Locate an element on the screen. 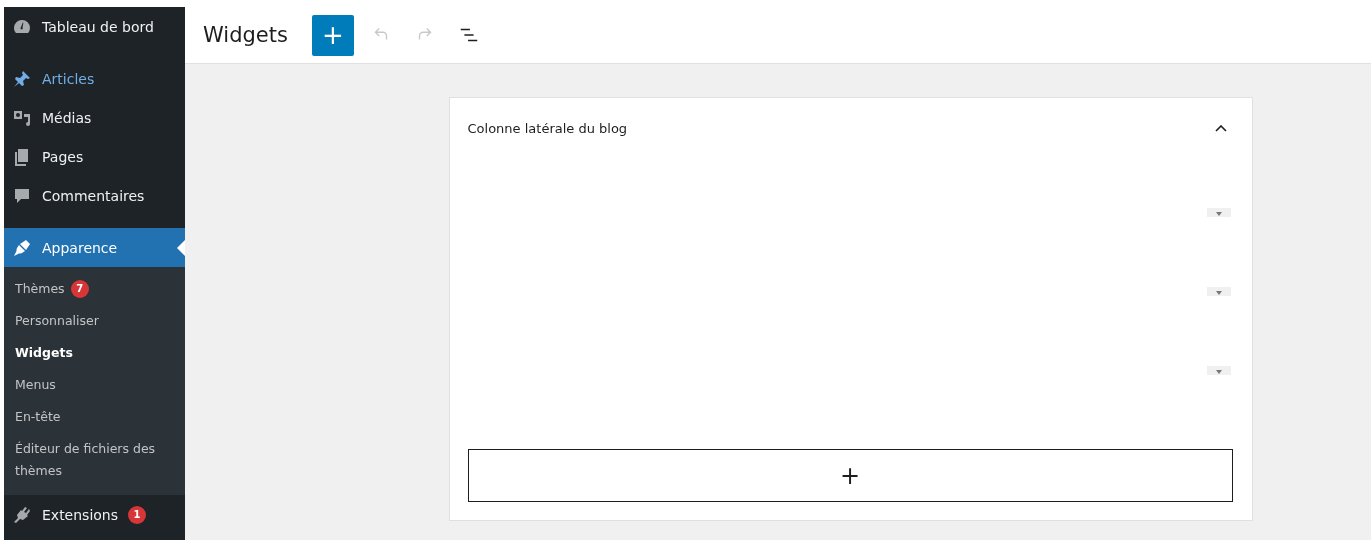  submenu-item: Thèmes 7 is located at coordinates (94, 289).